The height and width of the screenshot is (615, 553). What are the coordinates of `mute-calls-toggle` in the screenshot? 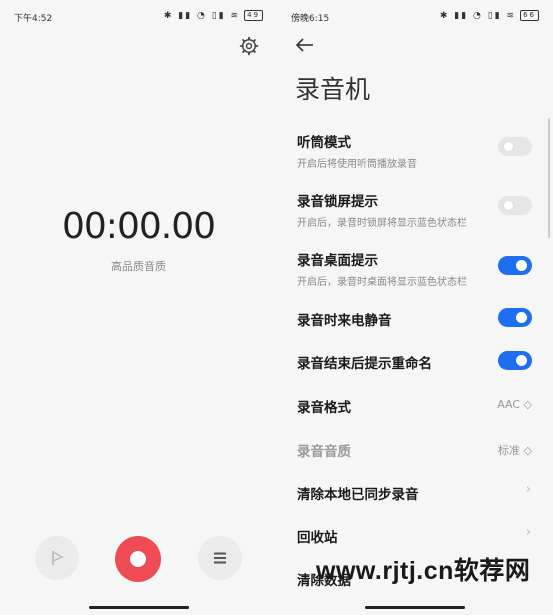 It's located at (515, 317).